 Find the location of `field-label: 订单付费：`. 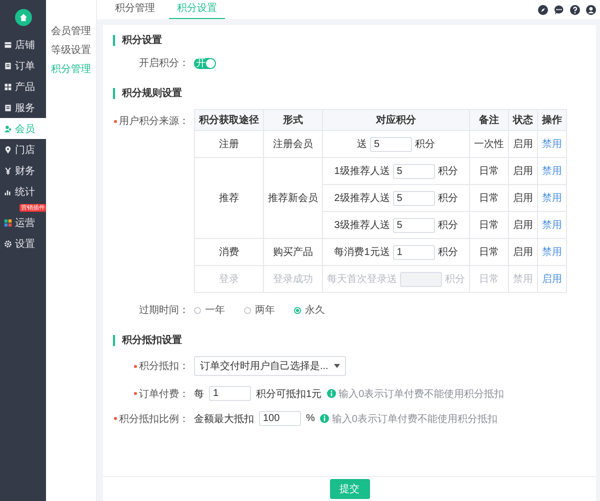

field-label: 订单付费： is located at coordinates (164, 394).